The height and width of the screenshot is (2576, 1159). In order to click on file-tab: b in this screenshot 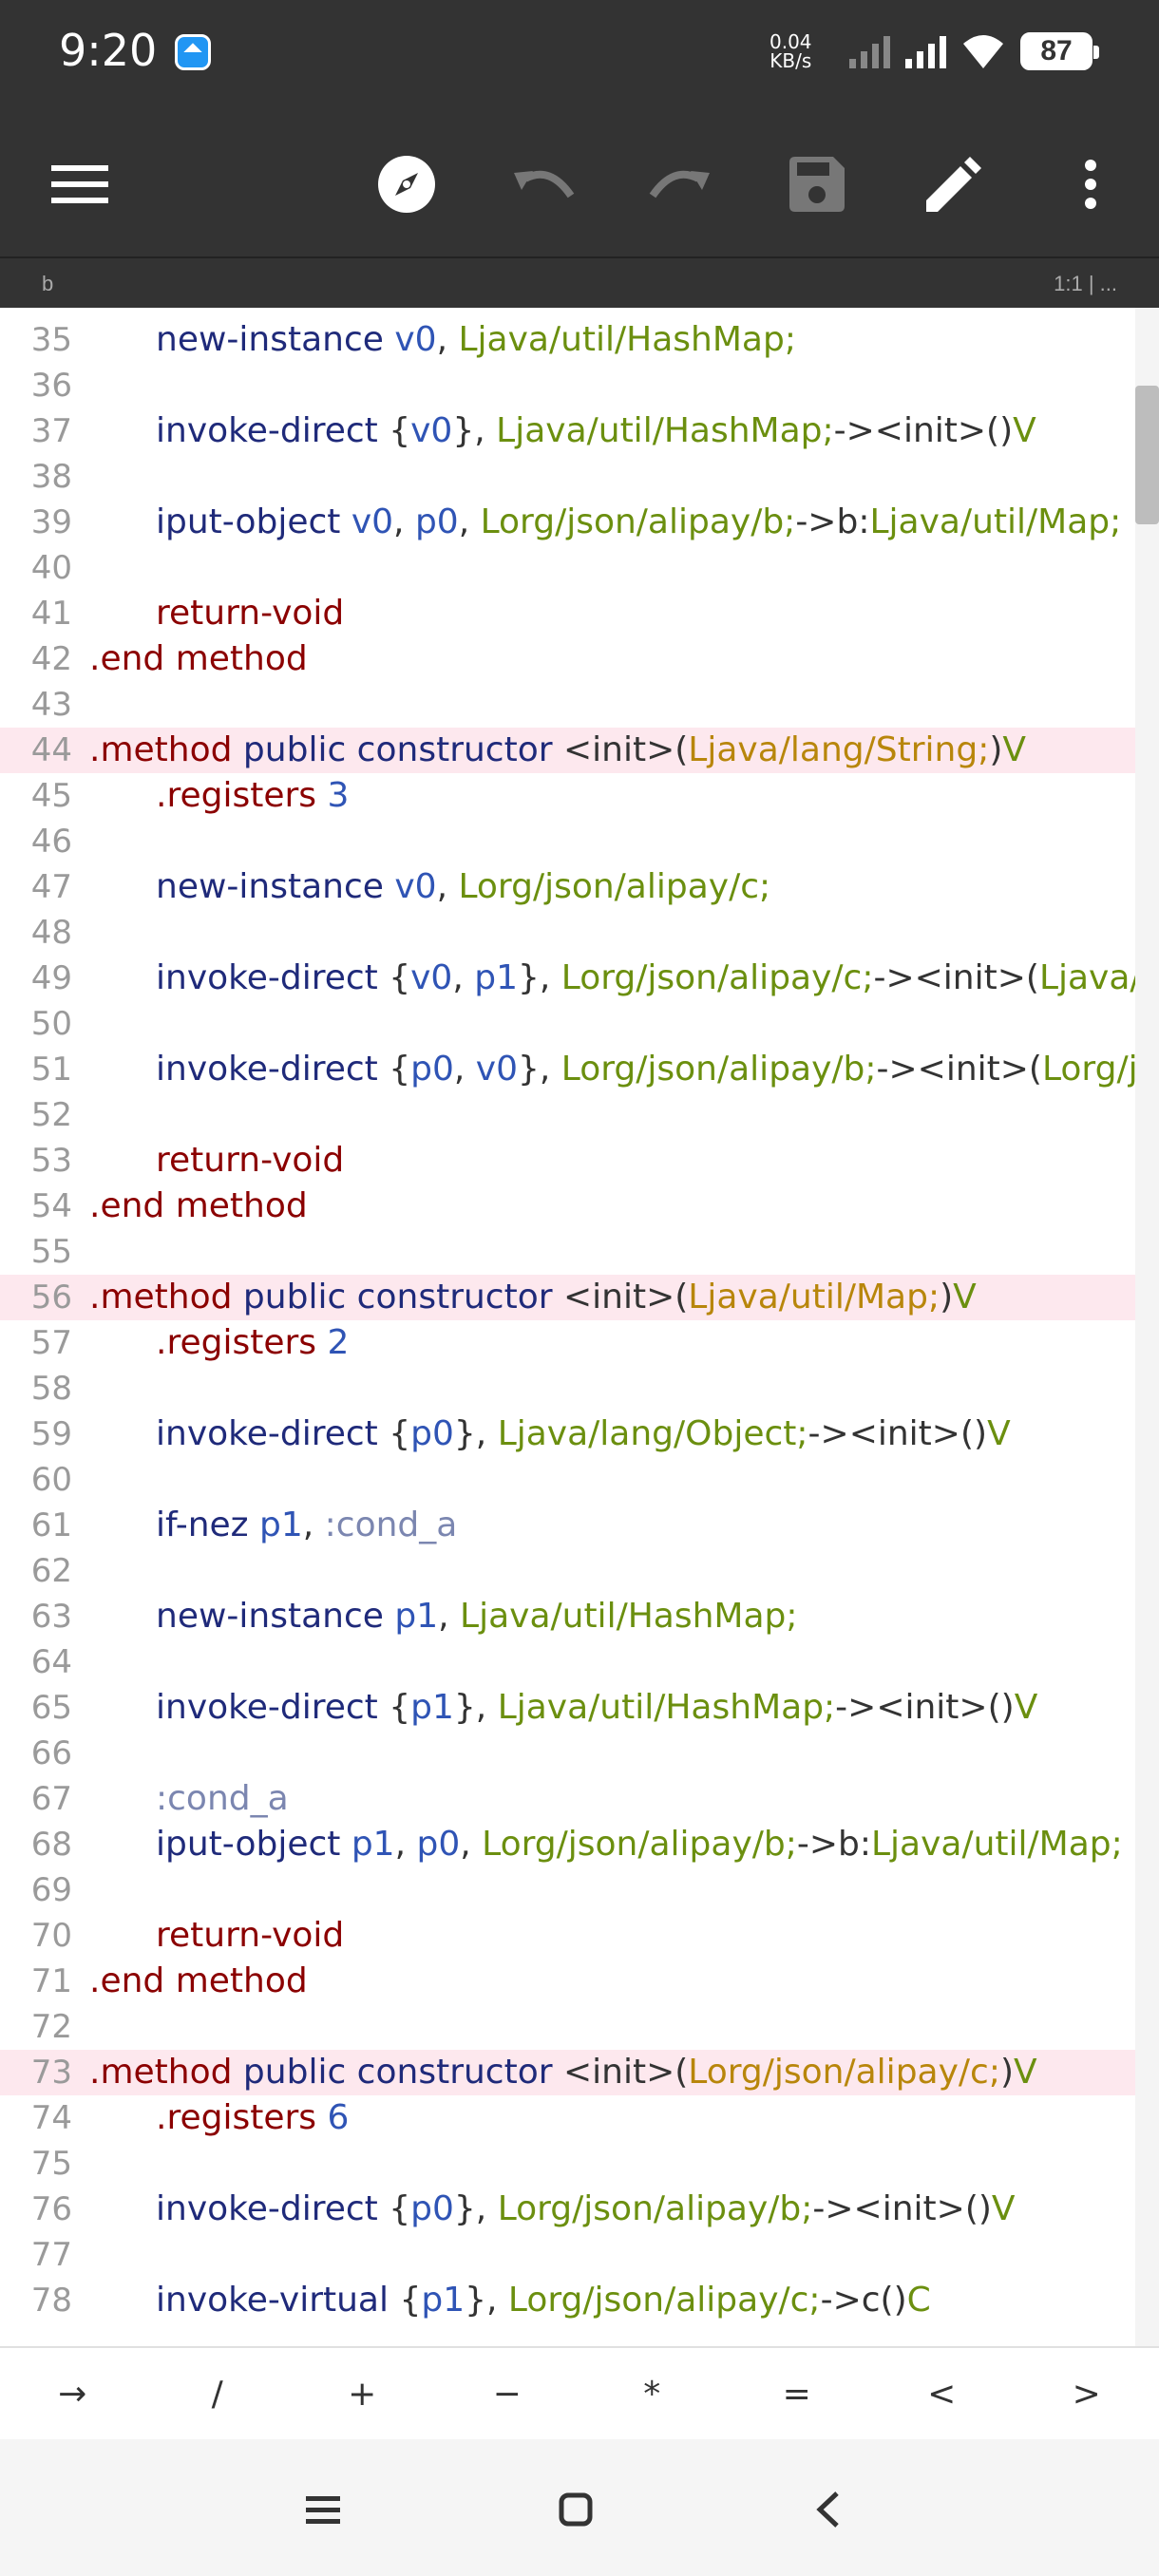, I will do `click(47, 284)`.